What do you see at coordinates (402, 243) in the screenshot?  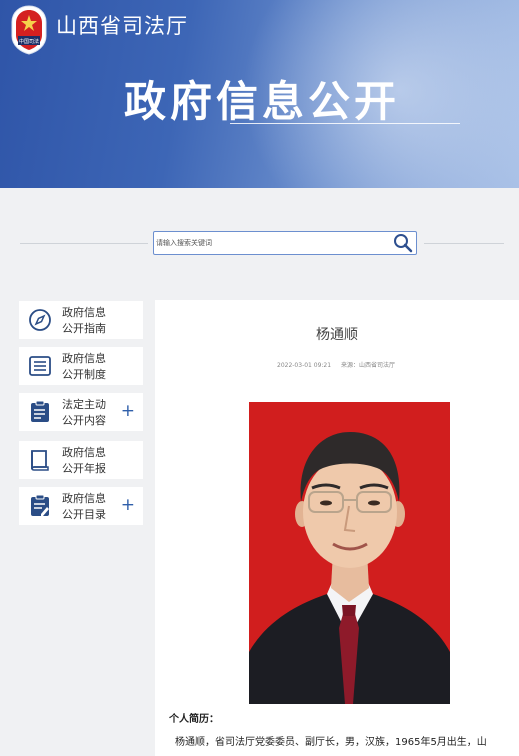 I see `search-icon` at bounding box center [402, 243].